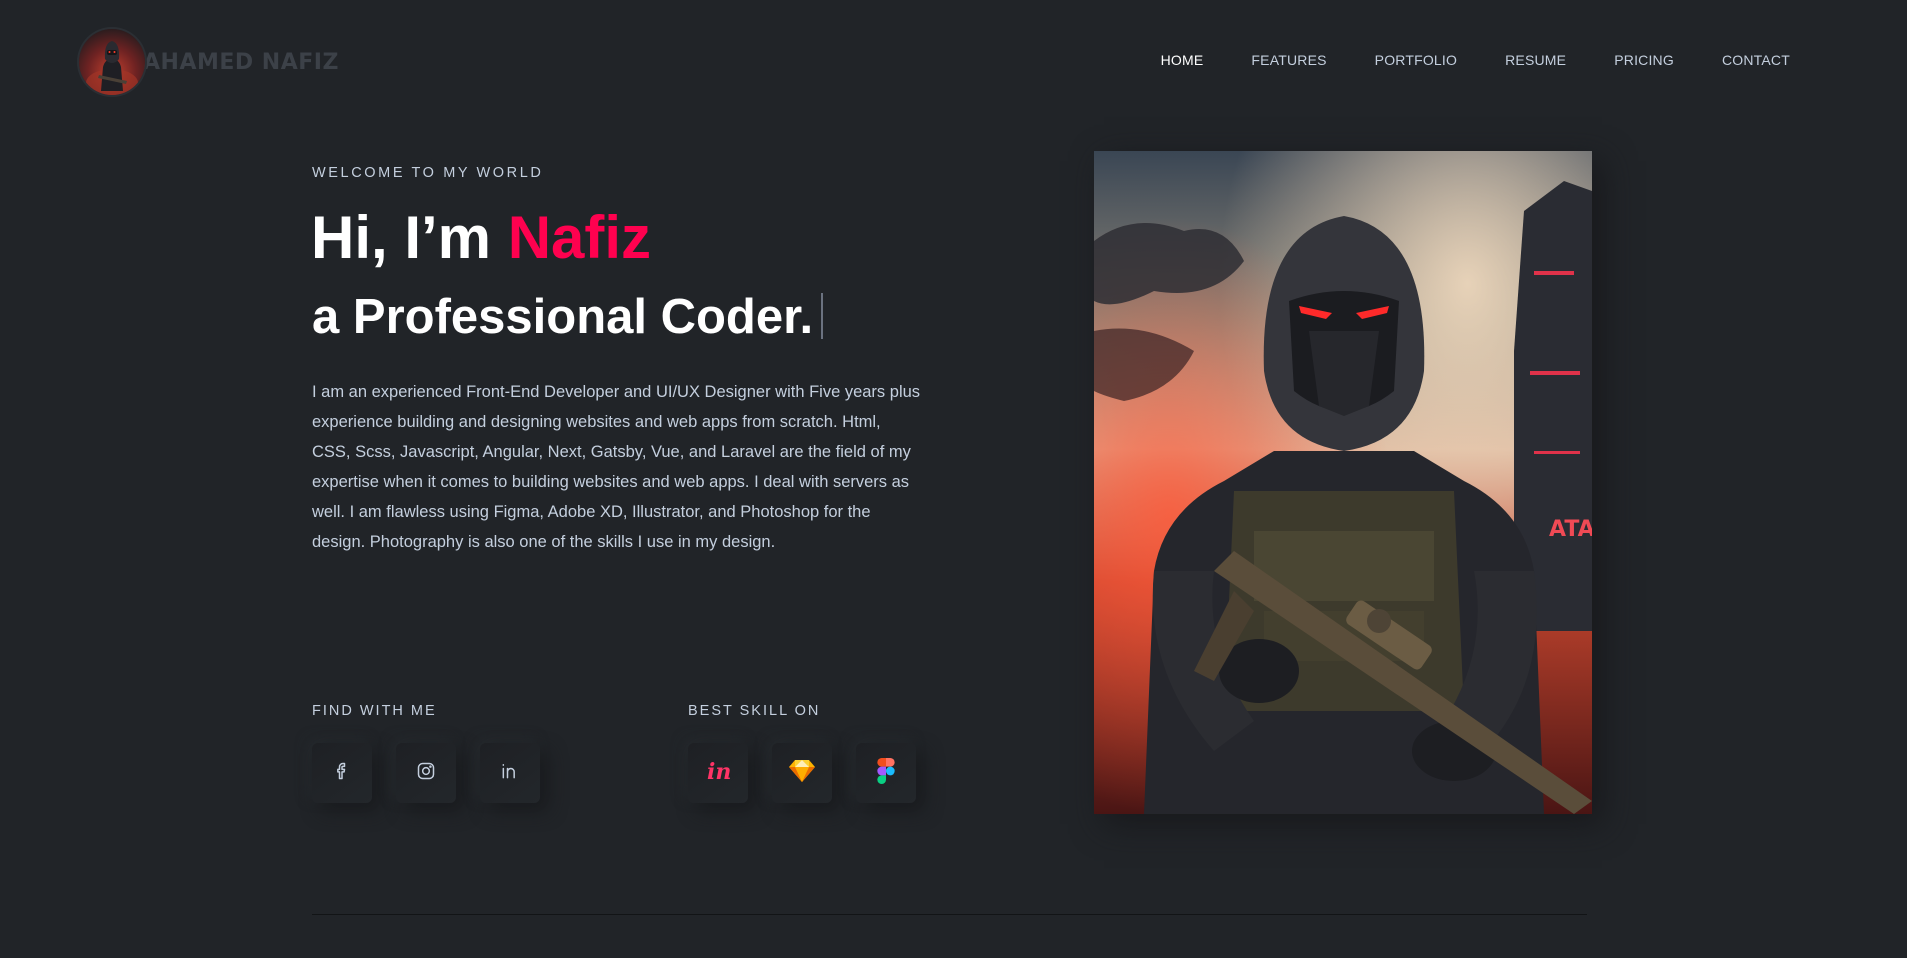 Image resolution: width=1907 pixels, height=958 pixels. I want to click on linkedin-icon, so click(510, 773).